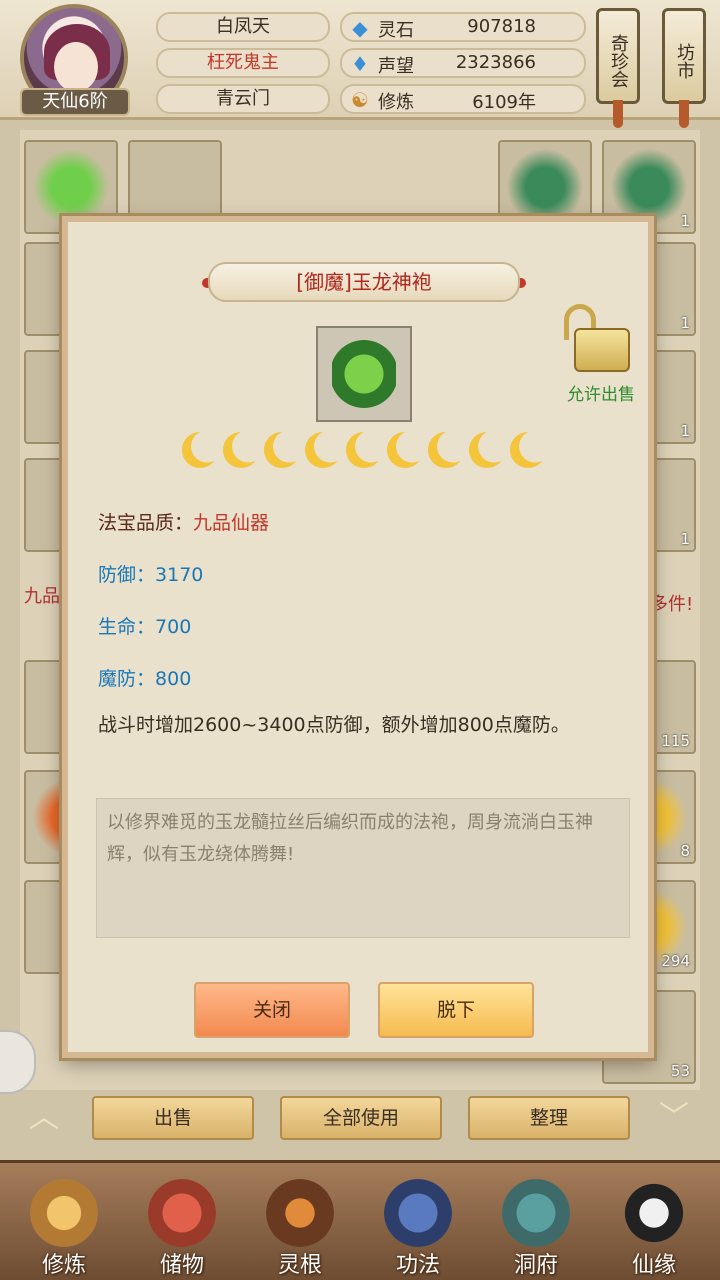  What do you see at coordinates (64, 1213) in the screenshot?
I see `monk-icon` at bounding box center [64, 1213].